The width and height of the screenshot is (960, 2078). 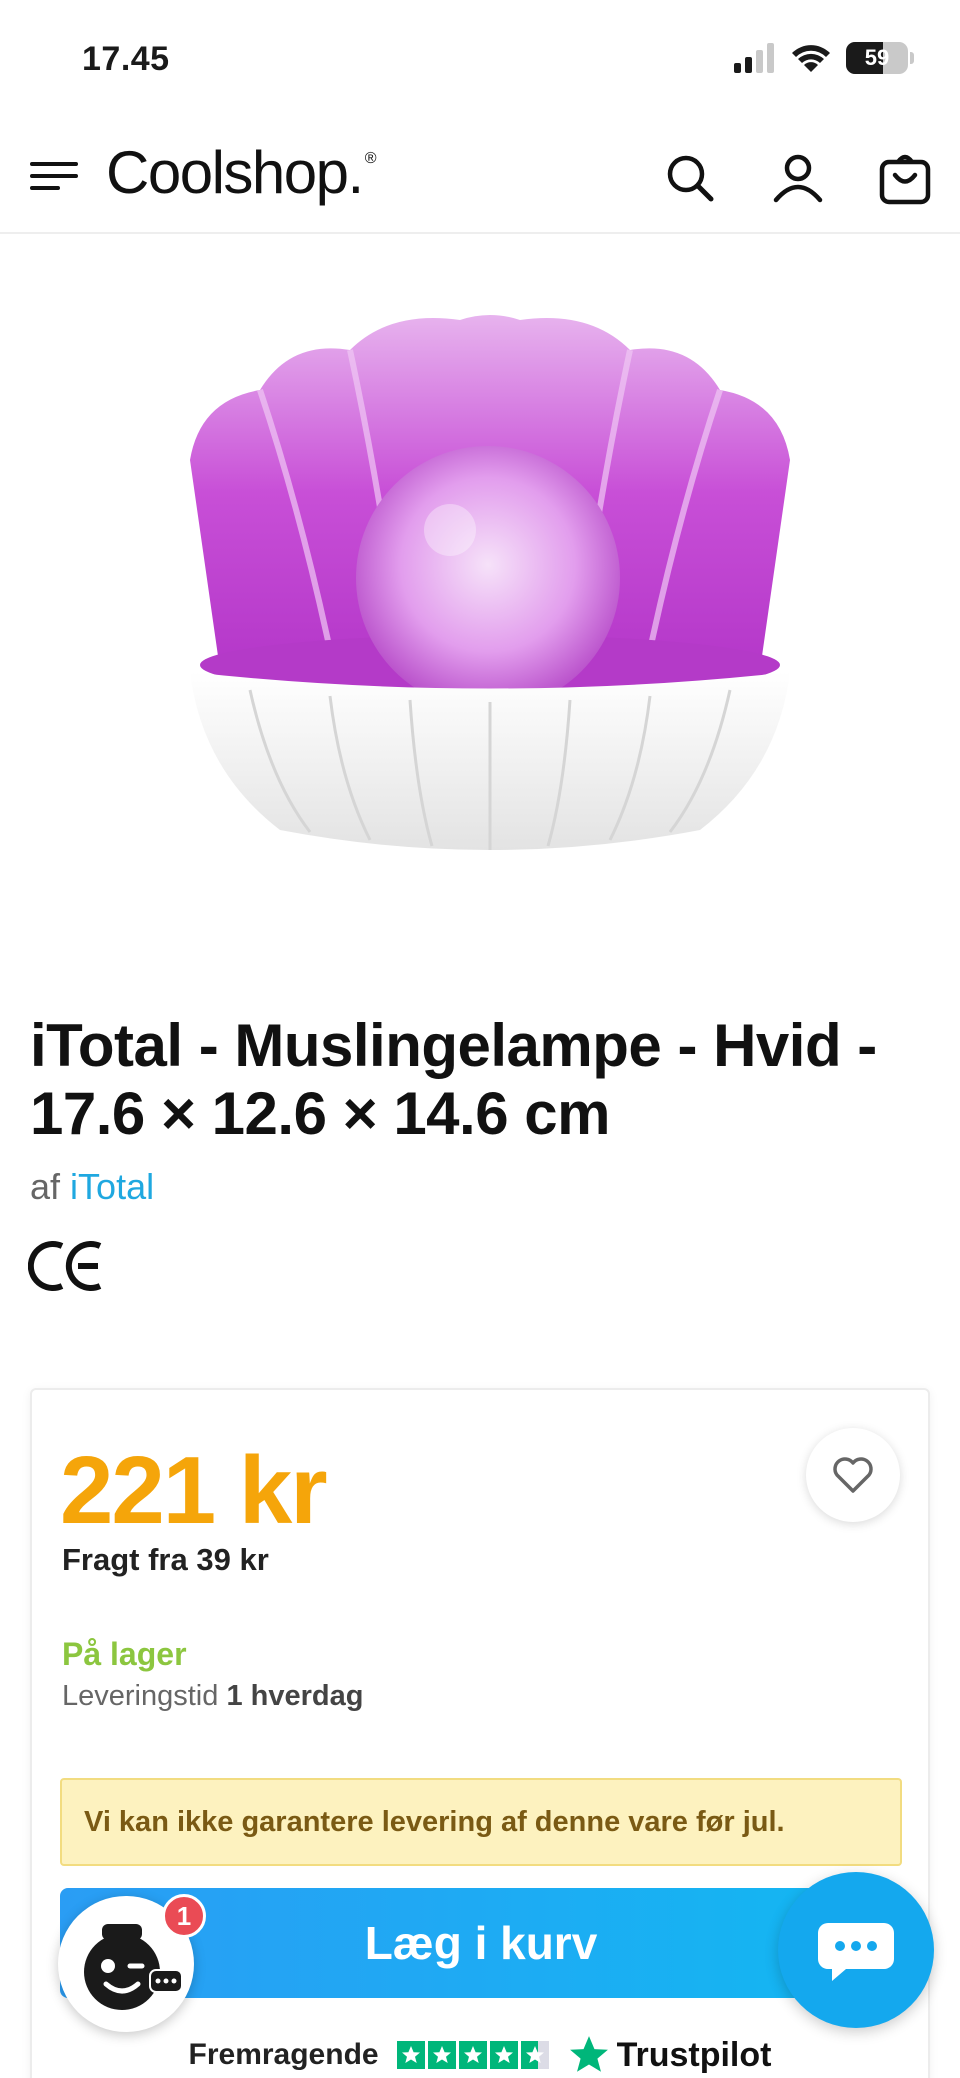 I want to click on menu-button, so click(x=55, y=176).